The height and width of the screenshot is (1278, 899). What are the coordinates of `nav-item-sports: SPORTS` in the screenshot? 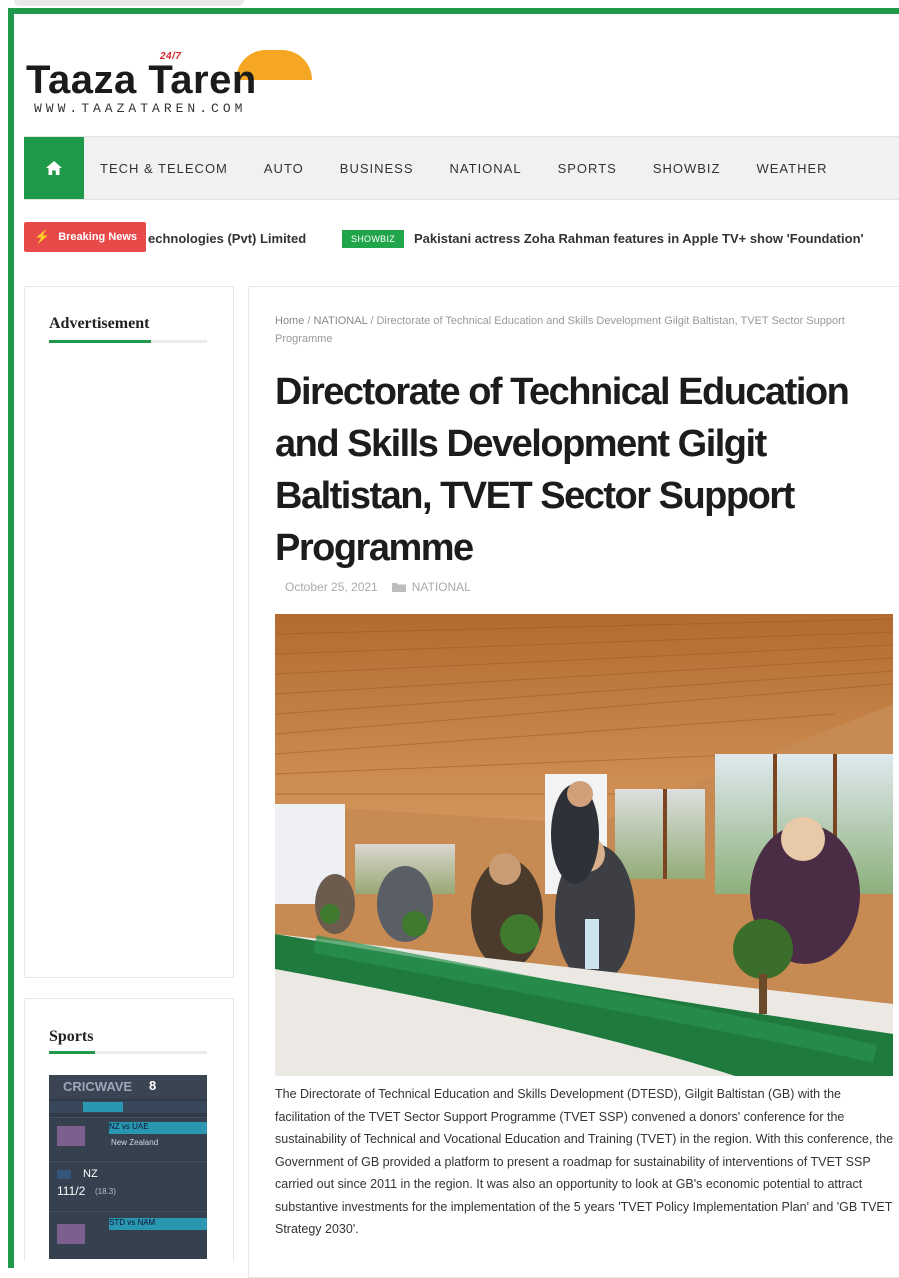 It's located at (587, 168).